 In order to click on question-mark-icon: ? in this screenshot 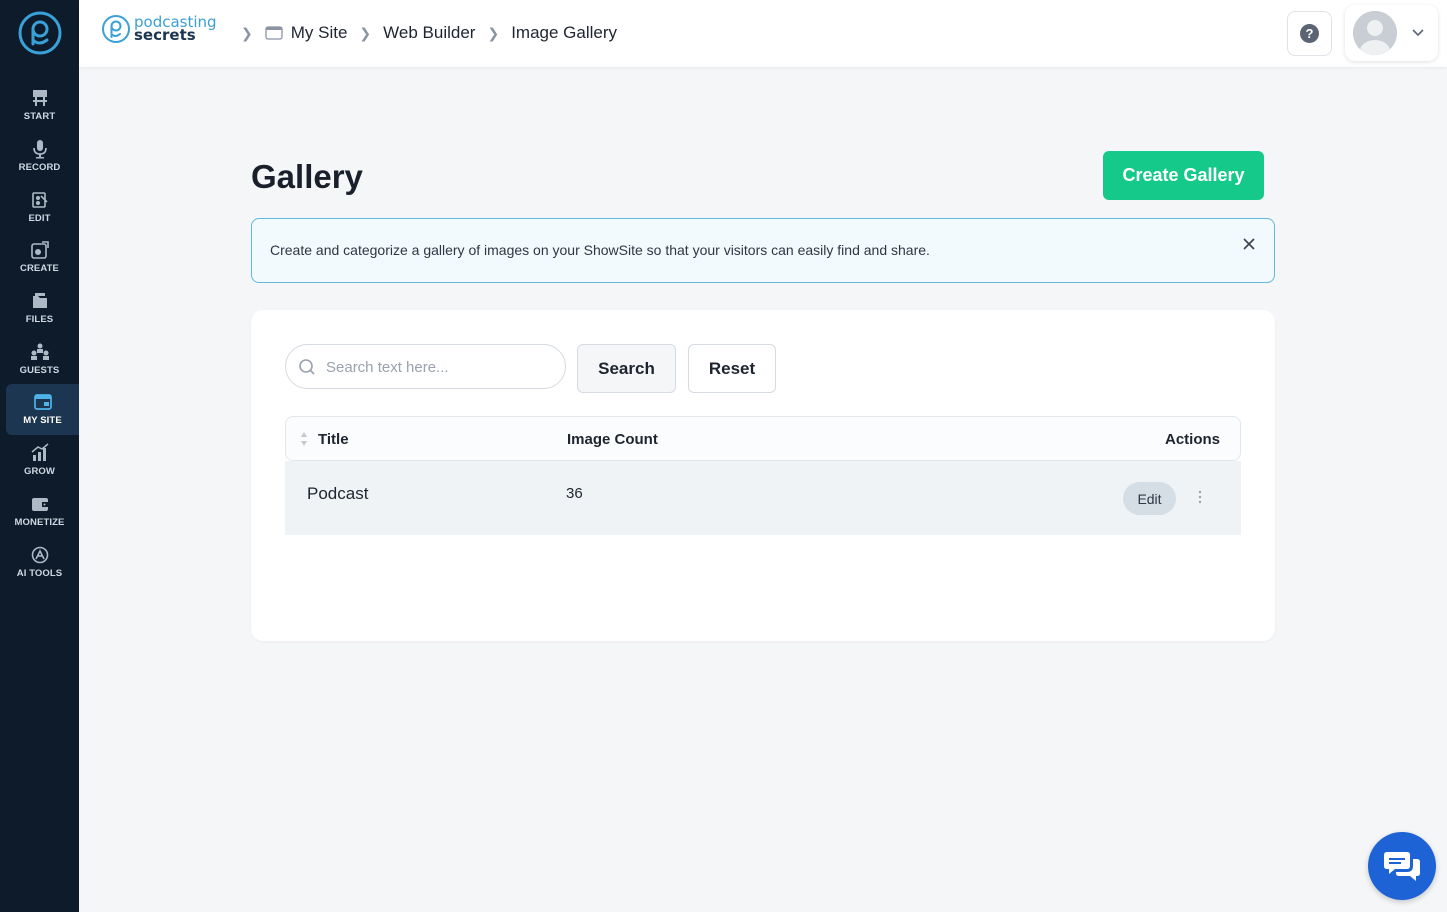, I will do `click(1309, 33)`.